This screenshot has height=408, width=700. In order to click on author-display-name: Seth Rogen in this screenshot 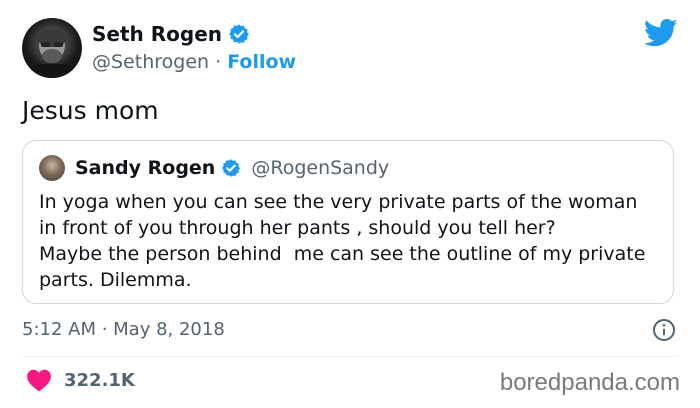, I will do `click(157, 34)`.